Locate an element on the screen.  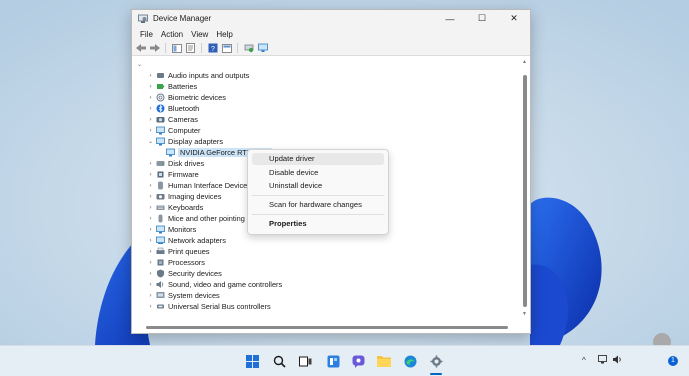
category-item: › Cameras is located at coordinates (172, 119).